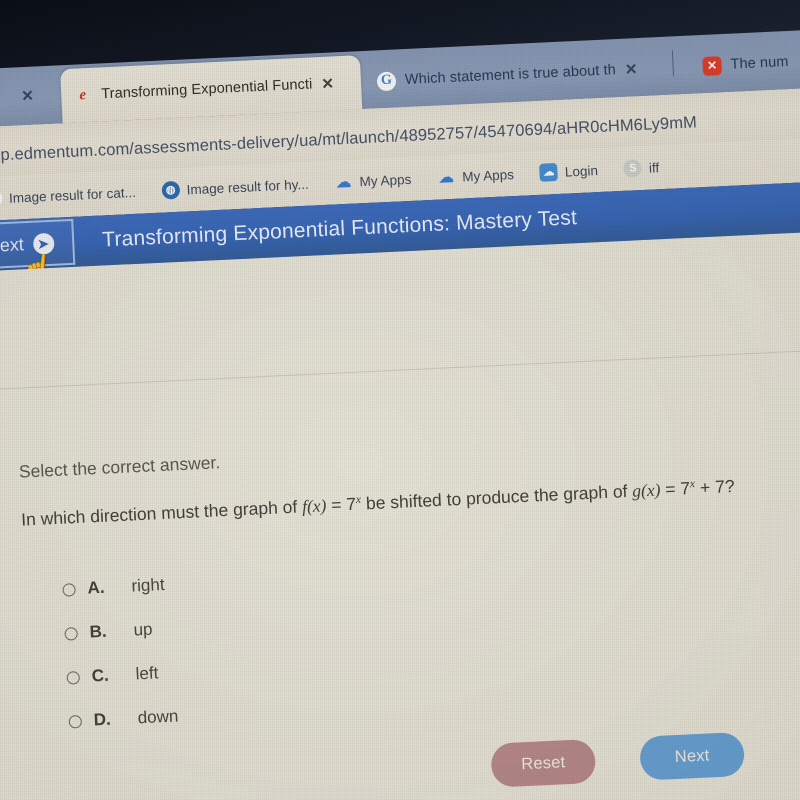 This screenshot has height=800, width=800. I want to click on radio-button-b, so click(71, 633).